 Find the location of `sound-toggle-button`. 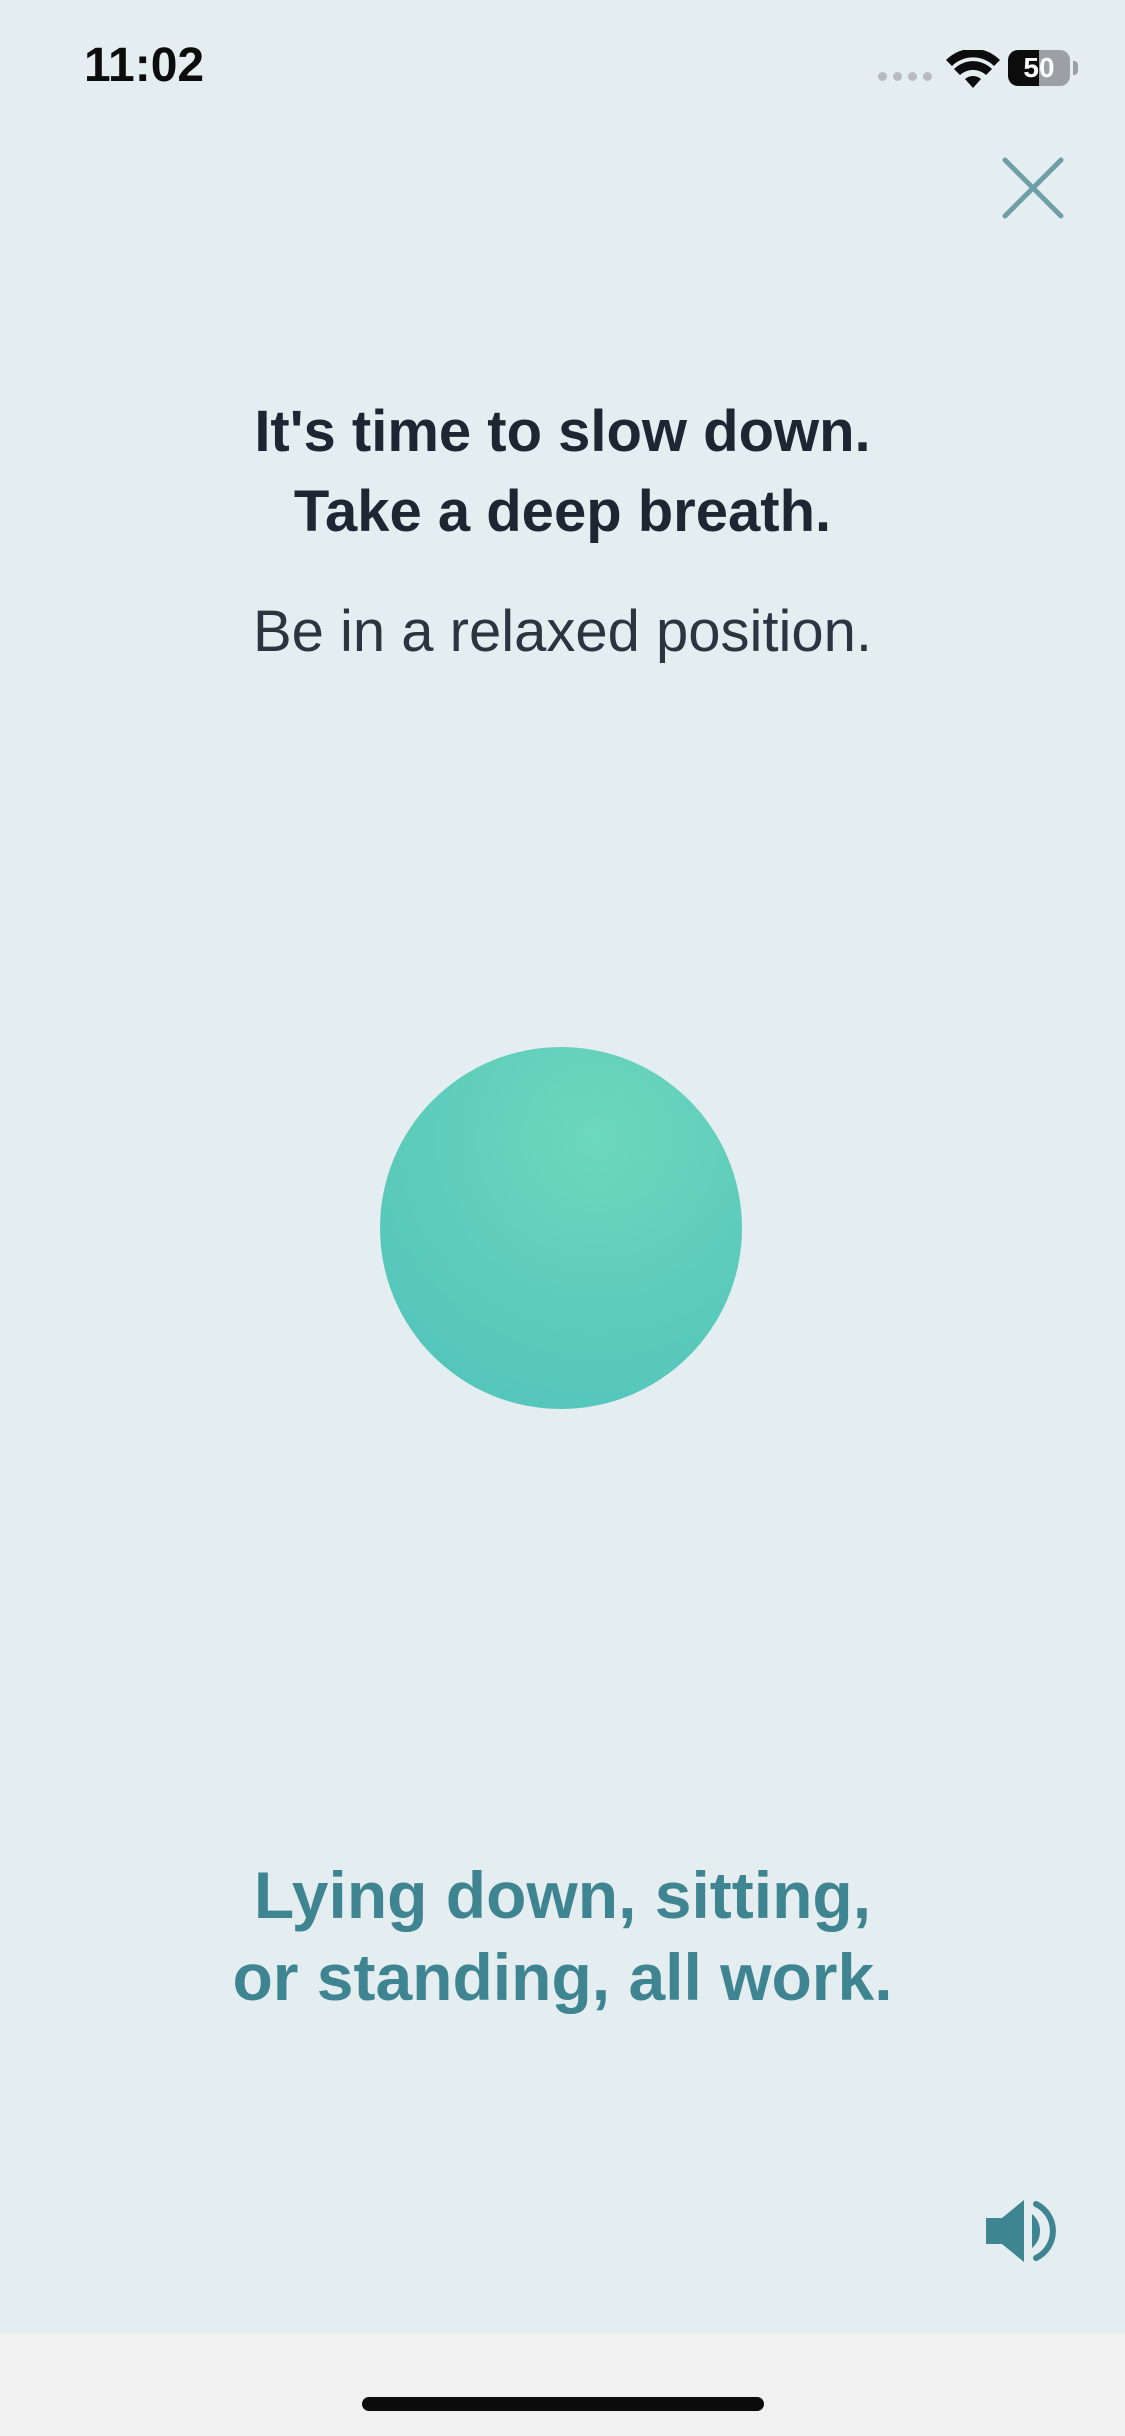

sound-toggle-button is located at coordinates (1019, 2231).